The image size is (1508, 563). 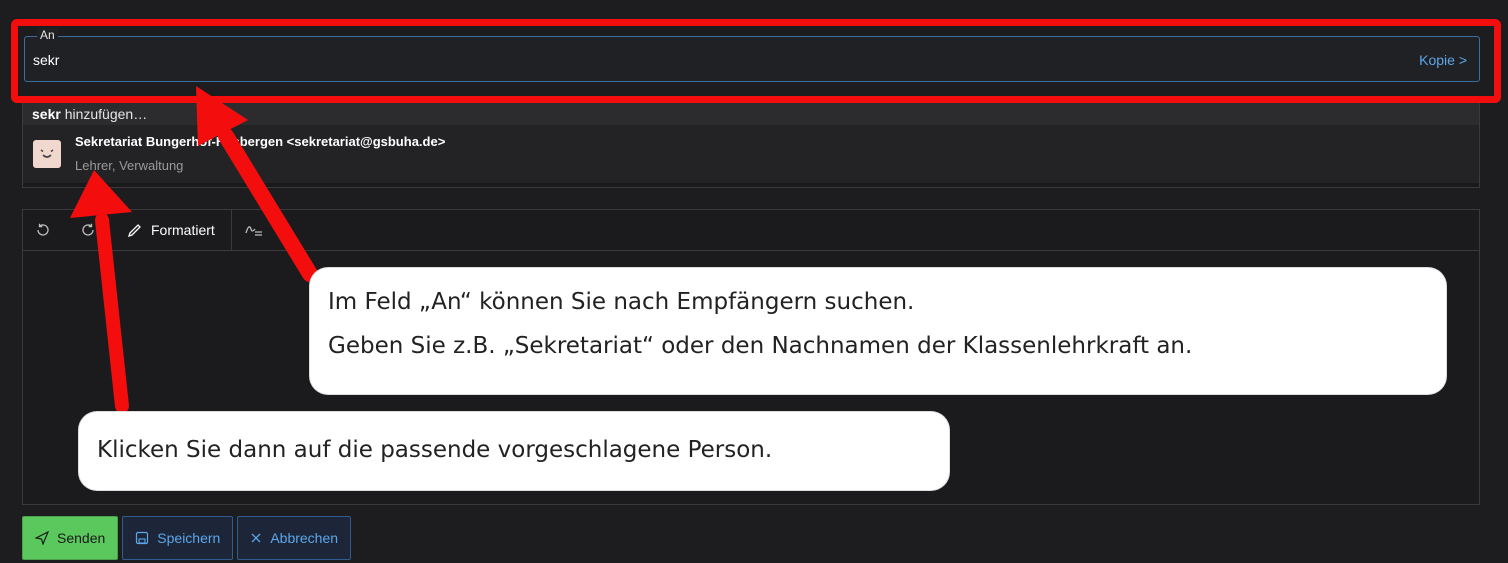 What do you see at coordinates (304, 538) in the screenshot?
I see `cancel-label: Abbrechen` at bounding box center [304, 538].